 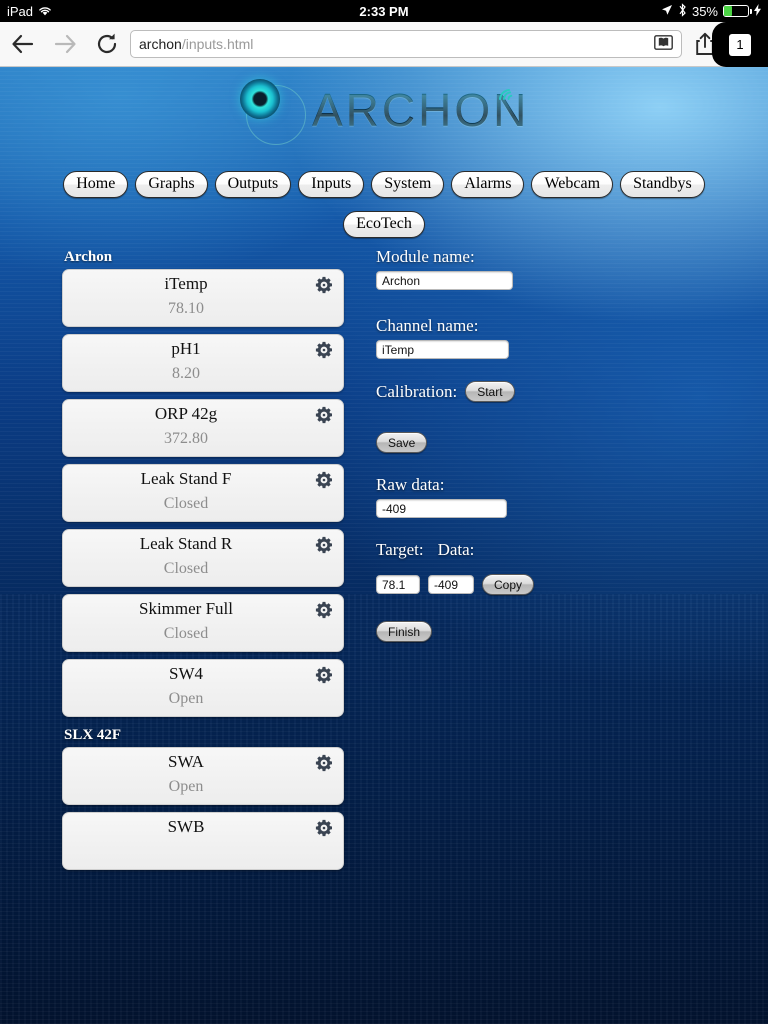 I want to click on raw-data-input: -409, so click(x=441, y=508).